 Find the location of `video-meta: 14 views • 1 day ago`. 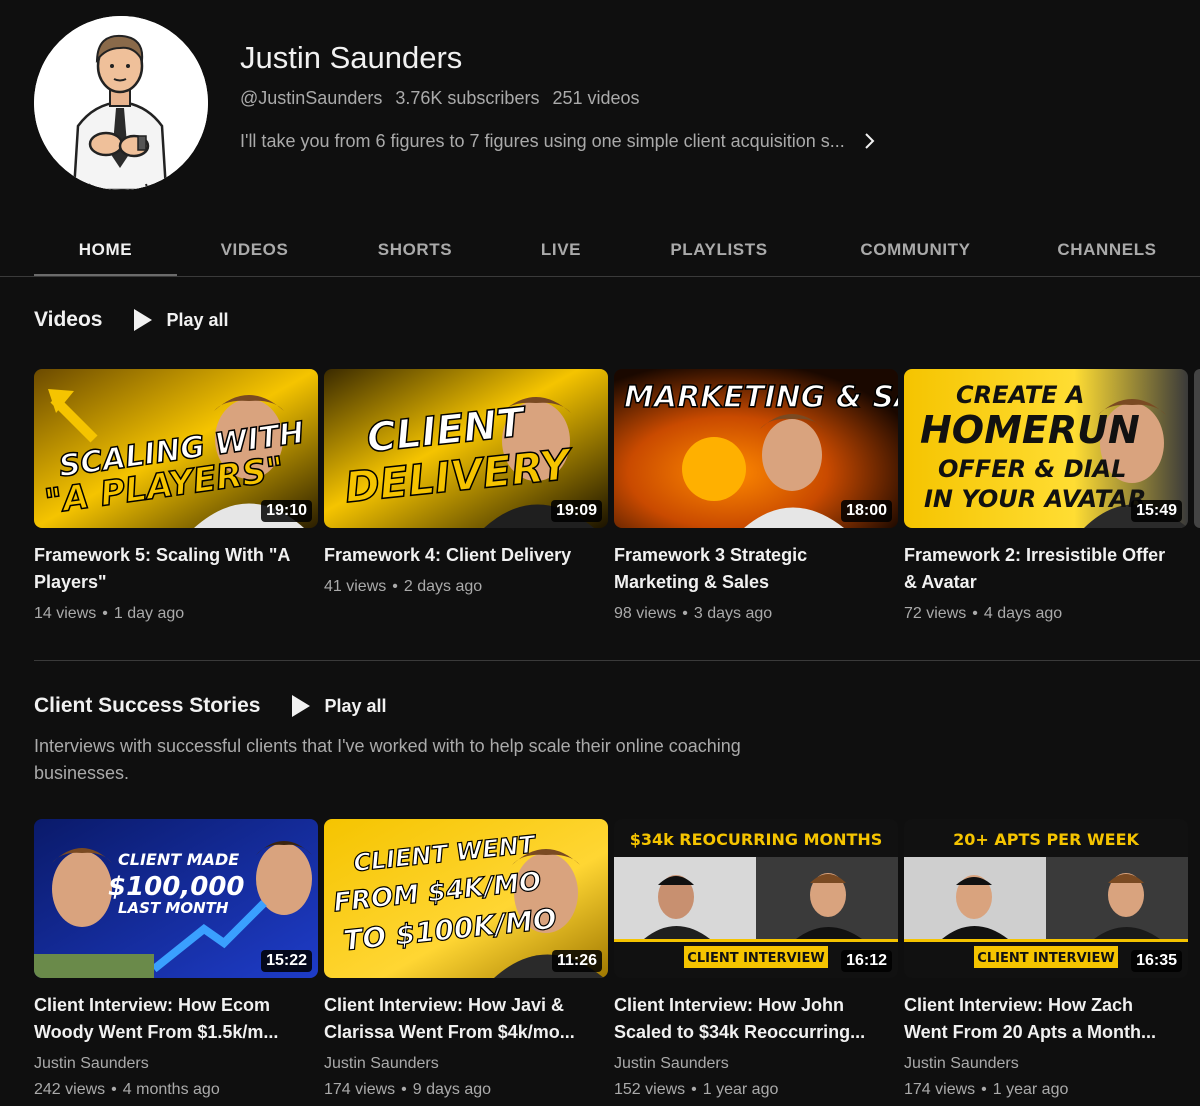

video-meta: 14 views • 1 day ago is located at coordinates (176, 614).